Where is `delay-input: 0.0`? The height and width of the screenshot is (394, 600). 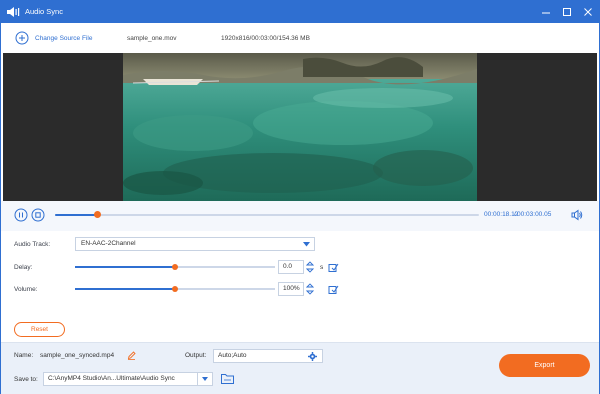 delay-input: 0.0 is located at coordinates (291, 267).